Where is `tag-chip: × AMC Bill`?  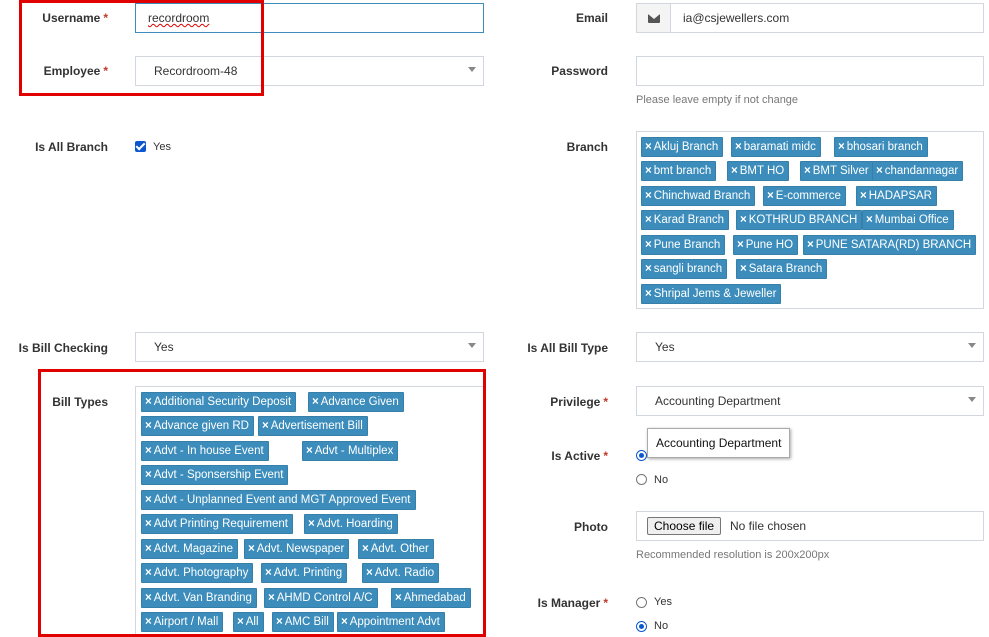
tag-chip: × AMC Bill is located at coordinates (303, 622).